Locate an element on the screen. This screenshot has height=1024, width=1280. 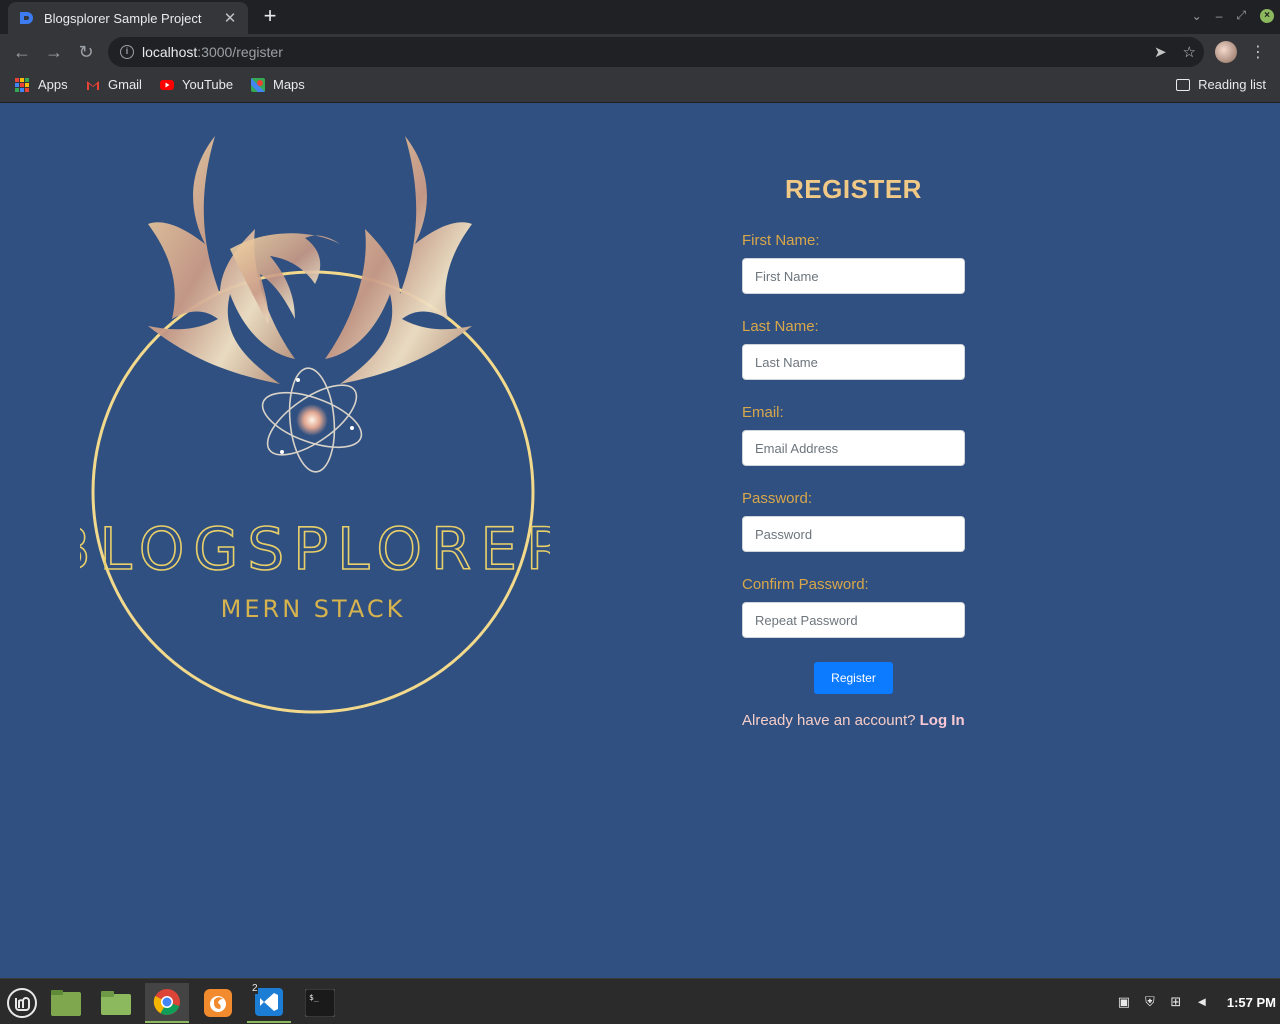
back-arrow-icon: ← is located at coordinates (22, 52).